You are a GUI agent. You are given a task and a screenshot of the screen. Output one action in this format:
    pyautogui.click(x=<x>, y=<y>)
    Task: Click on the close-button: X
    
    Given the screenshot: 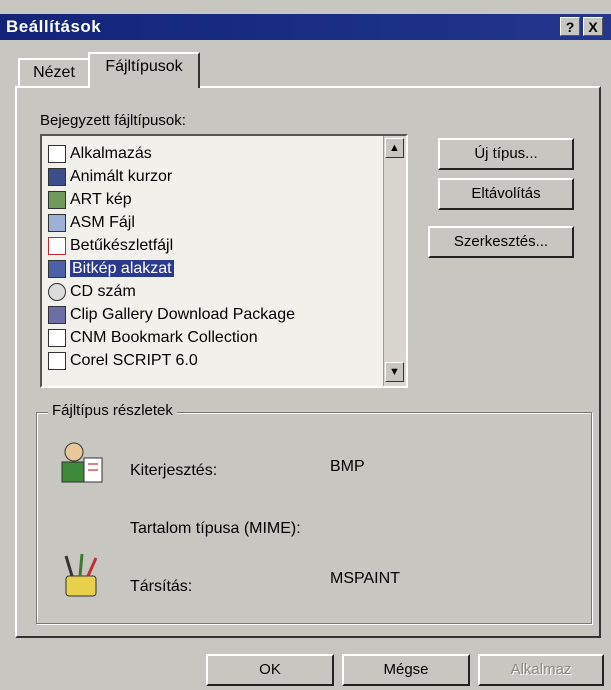 What is the action you would take?
    pyautogui.click(x=593, y=26)
    